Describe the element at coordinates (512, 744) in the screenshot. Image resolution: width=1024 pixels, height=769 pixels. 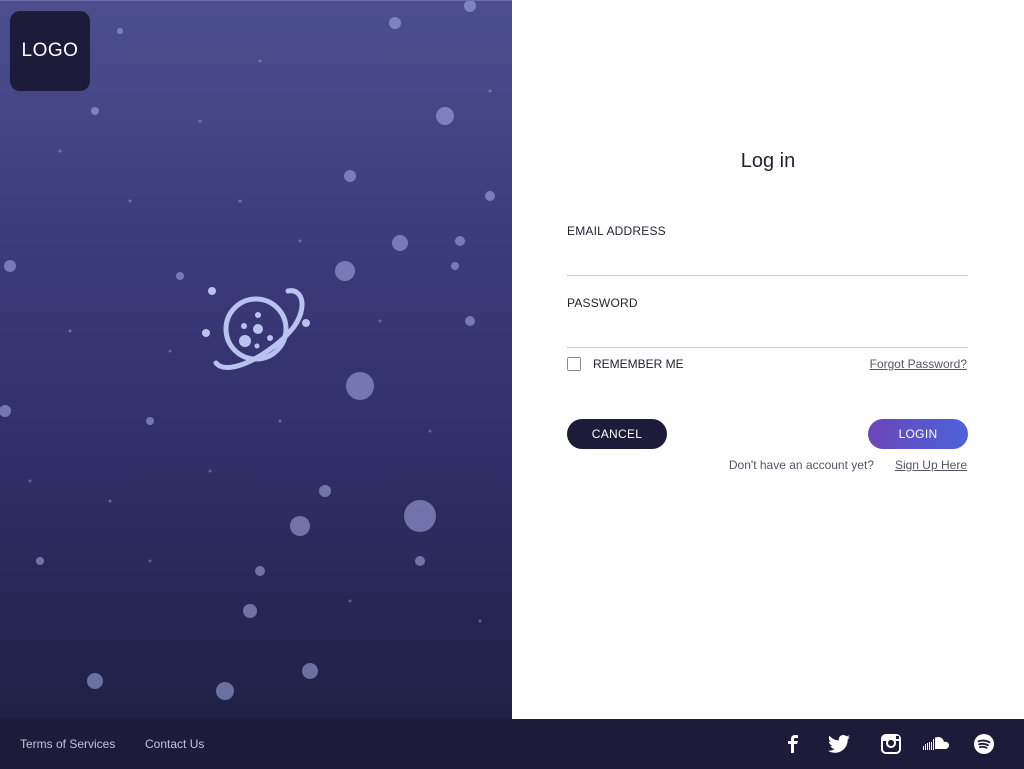
I see `footer: Terms of Services Contact Us` at that location.